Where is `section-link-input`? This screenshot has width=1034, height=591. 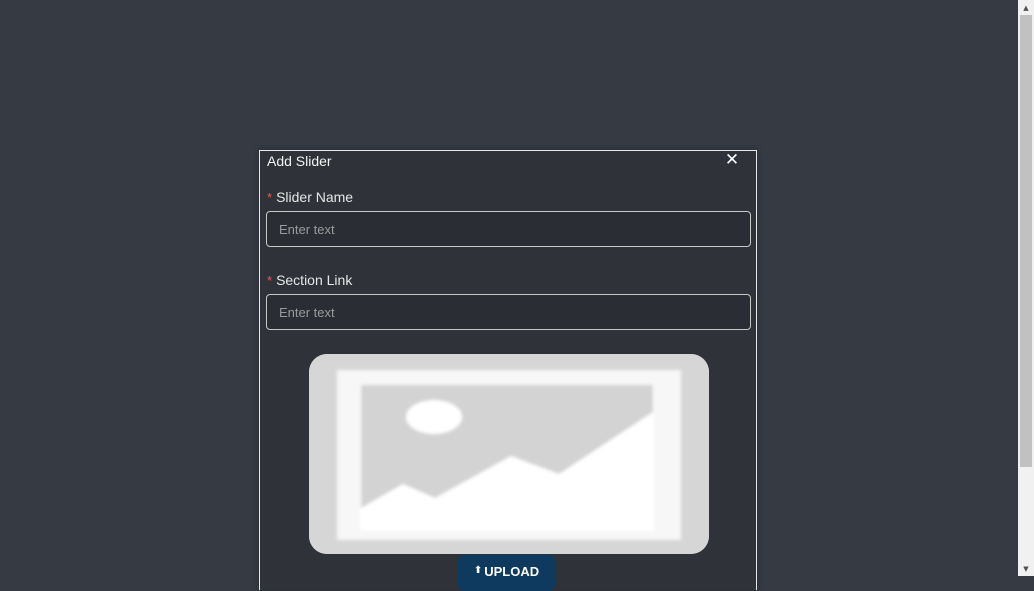 section-link-input is located at coordinates (508, 312).